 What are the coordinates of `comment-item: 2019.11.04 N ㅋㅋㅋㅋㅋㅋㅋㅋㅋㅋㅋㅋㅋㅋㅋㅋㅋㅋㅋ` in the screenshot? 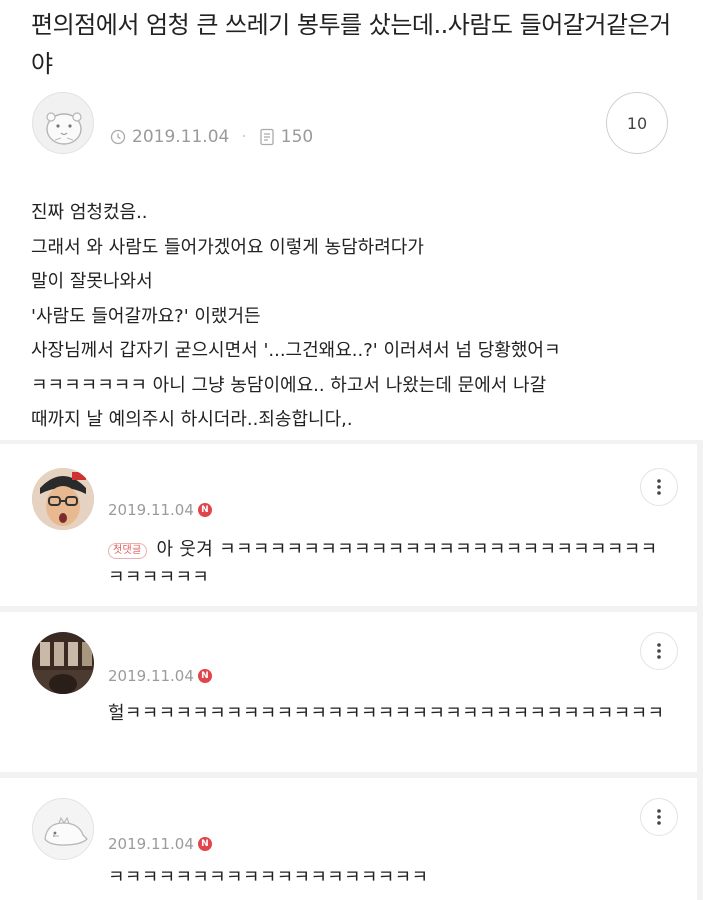 It's located at (348, 839).